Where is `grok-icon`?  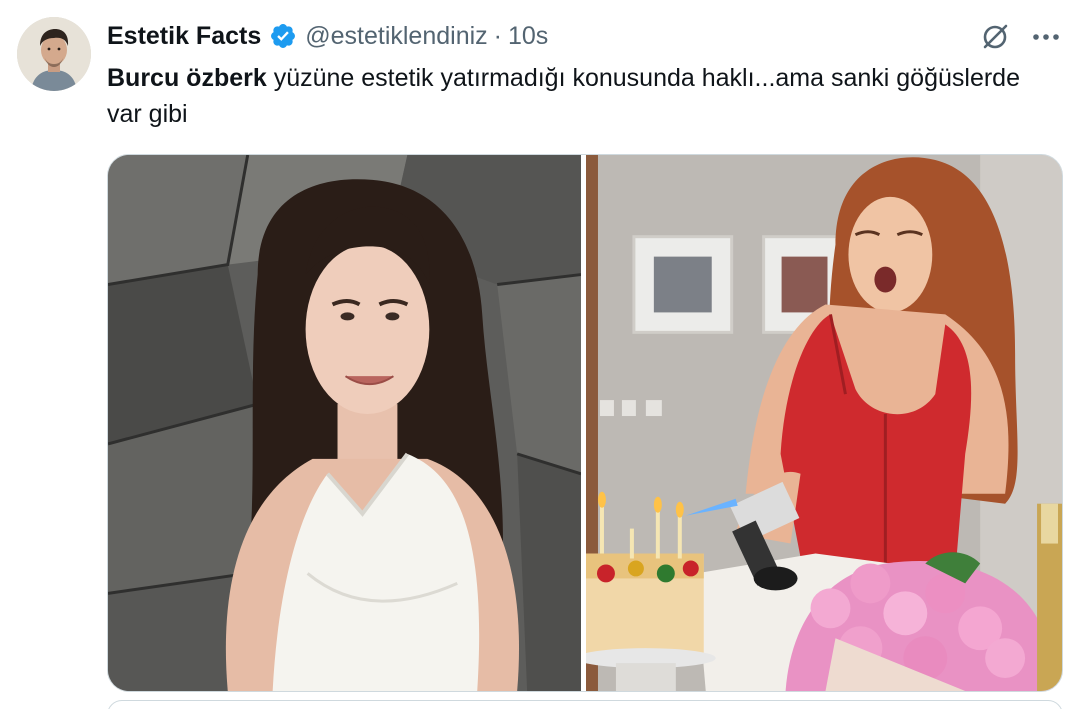
grok-icon is located at coordinates (995, 37).